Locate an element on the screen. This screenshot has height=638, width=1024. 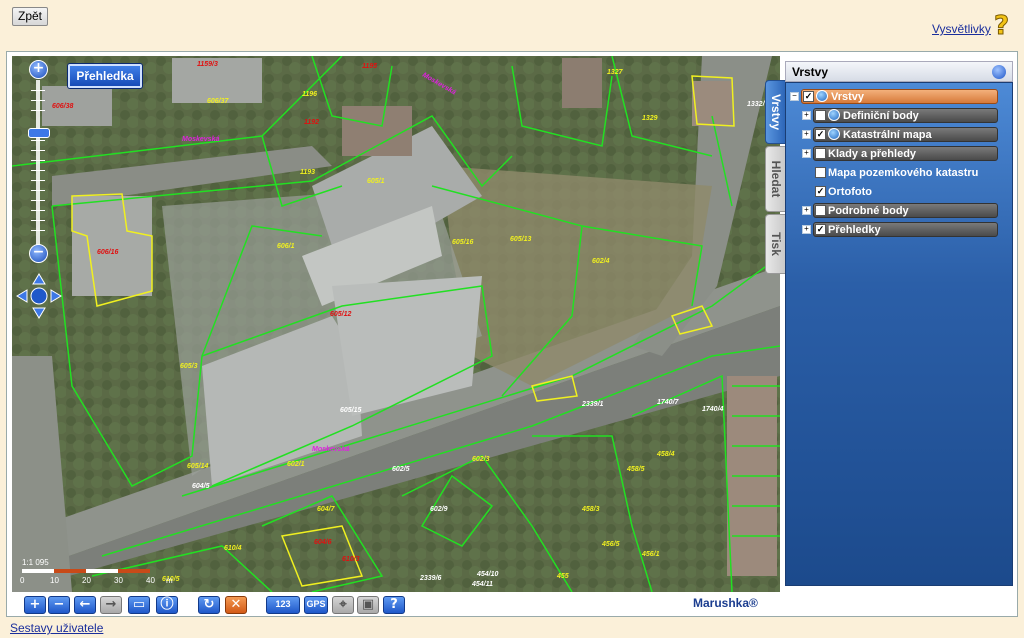
zoom-track is located at coordinates (38, 164).